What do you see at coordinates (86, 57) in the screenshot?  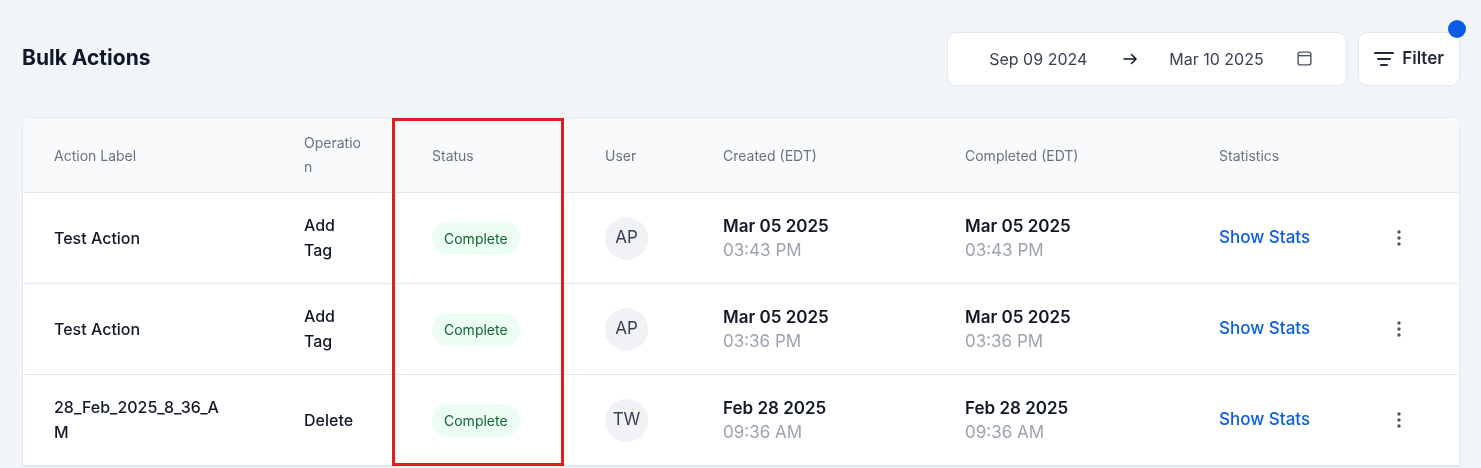 I see `page-title: Bulk Actions` at bounding box center [86, 57].